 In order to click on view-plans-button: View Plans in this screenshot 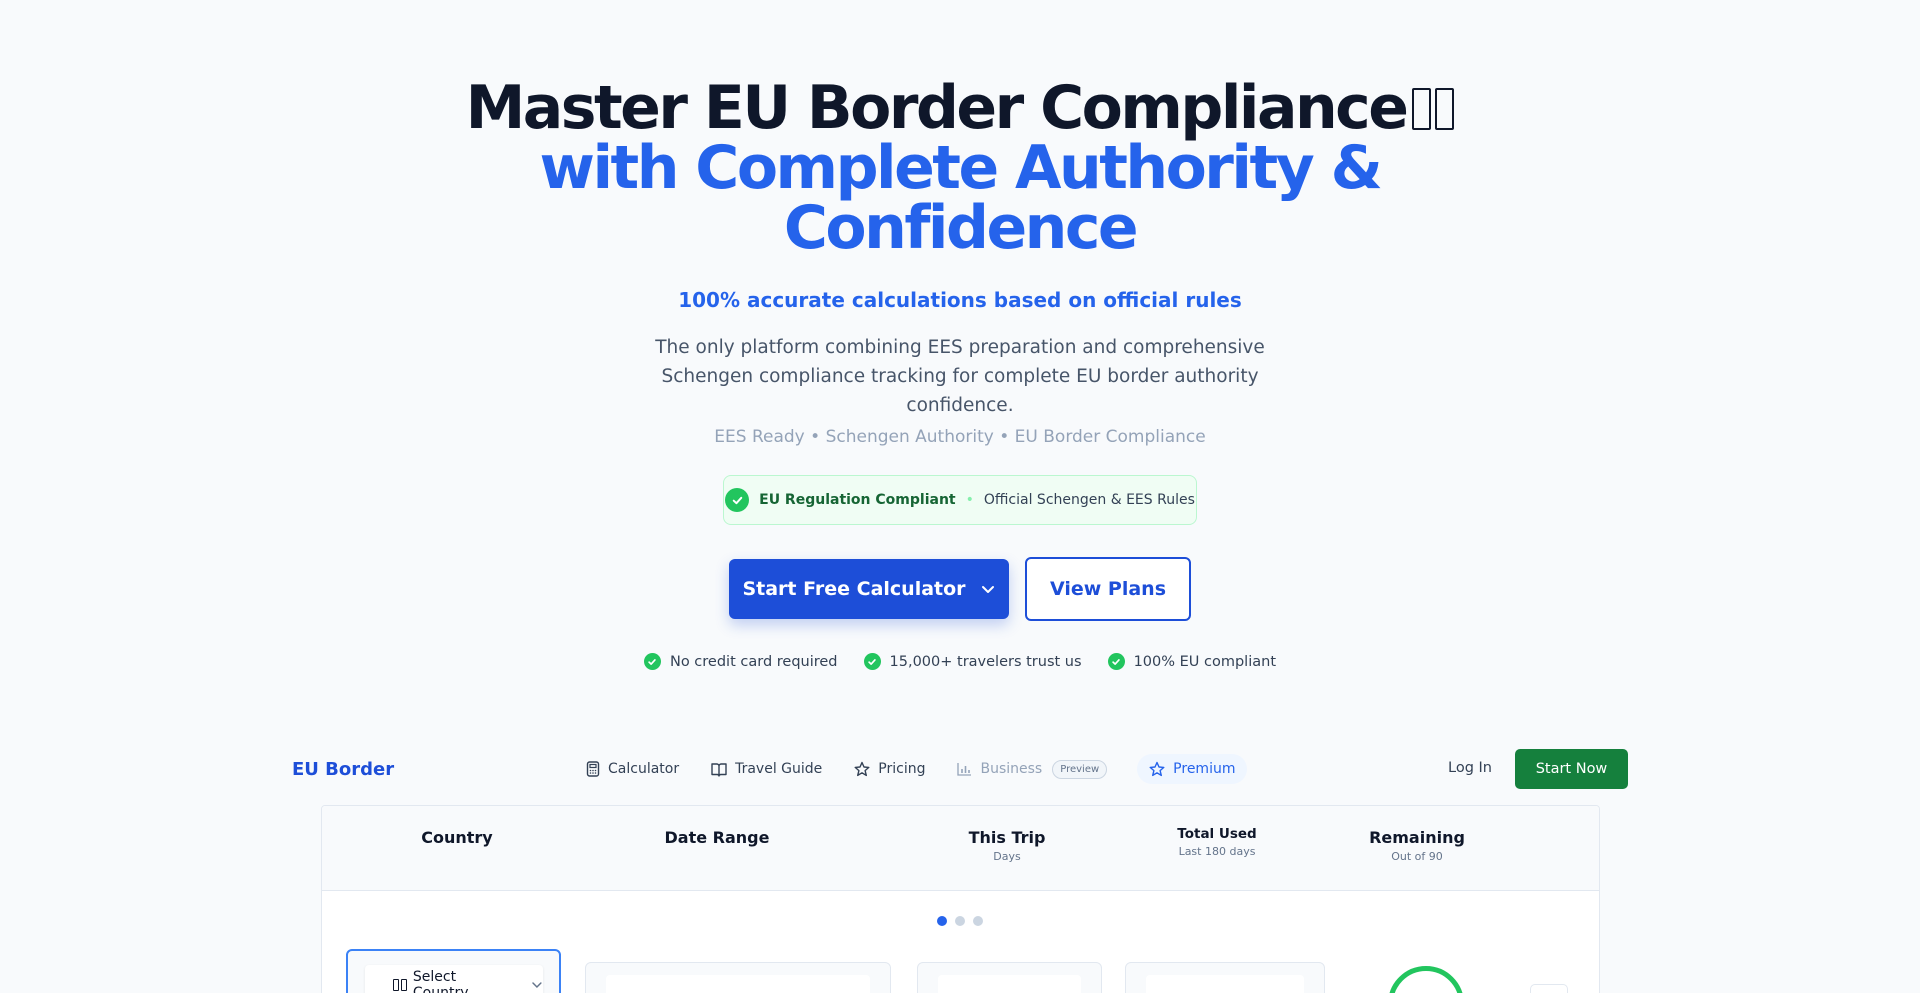, I will do `click(1108, 589)`.